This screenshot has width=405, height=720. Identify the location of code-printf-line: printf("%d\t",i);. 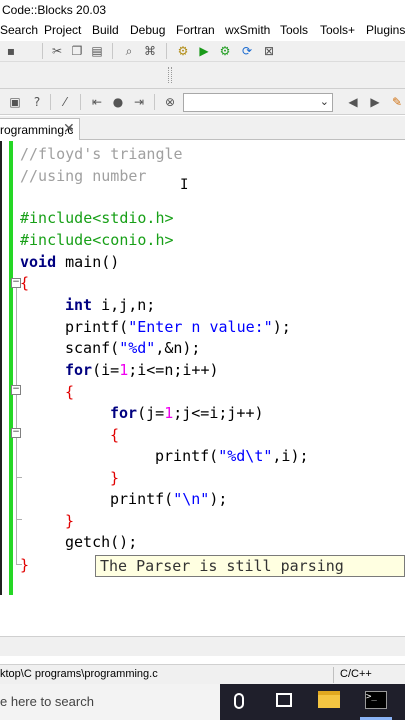
(232, 456).